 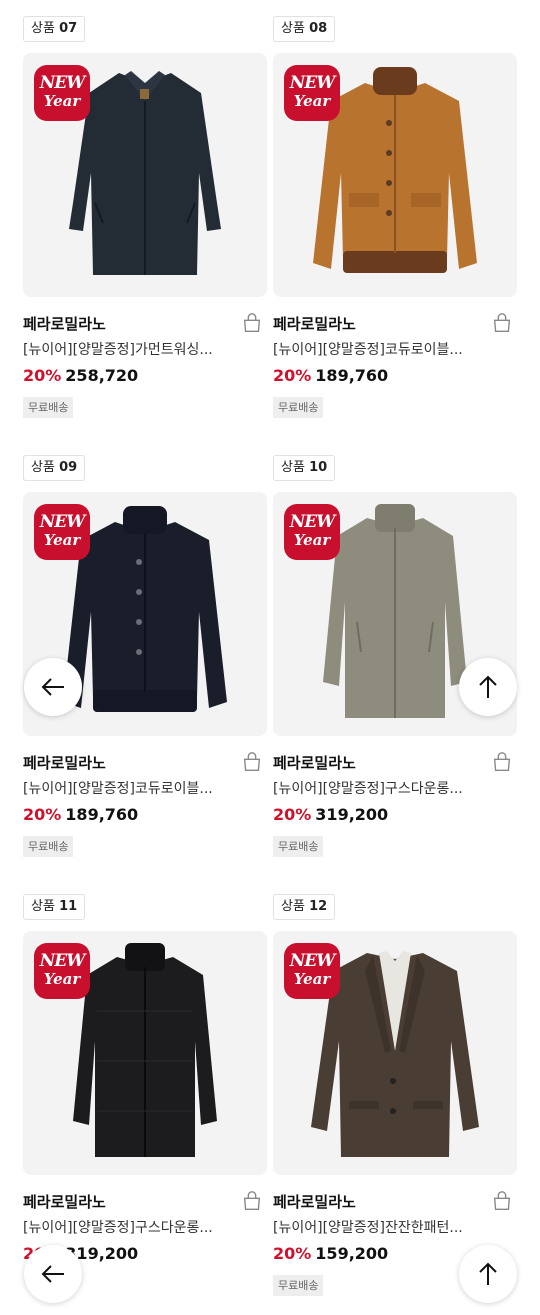 I want to click on product-price: 20% 258,720, so click(x=80, y=375).